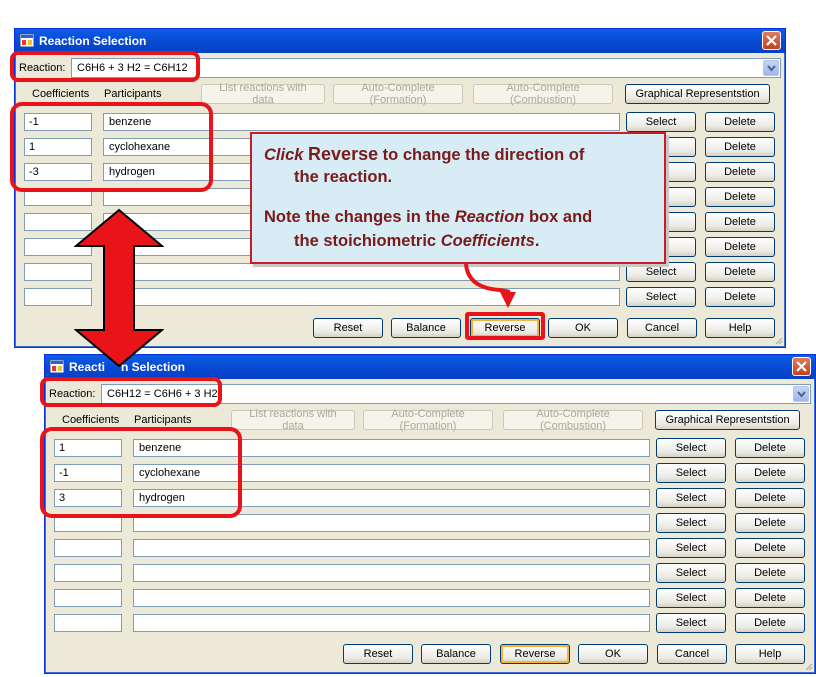 This screenshot has height=677, width=816. I want to click on callout-line2: the reaction., so click(343, 177).